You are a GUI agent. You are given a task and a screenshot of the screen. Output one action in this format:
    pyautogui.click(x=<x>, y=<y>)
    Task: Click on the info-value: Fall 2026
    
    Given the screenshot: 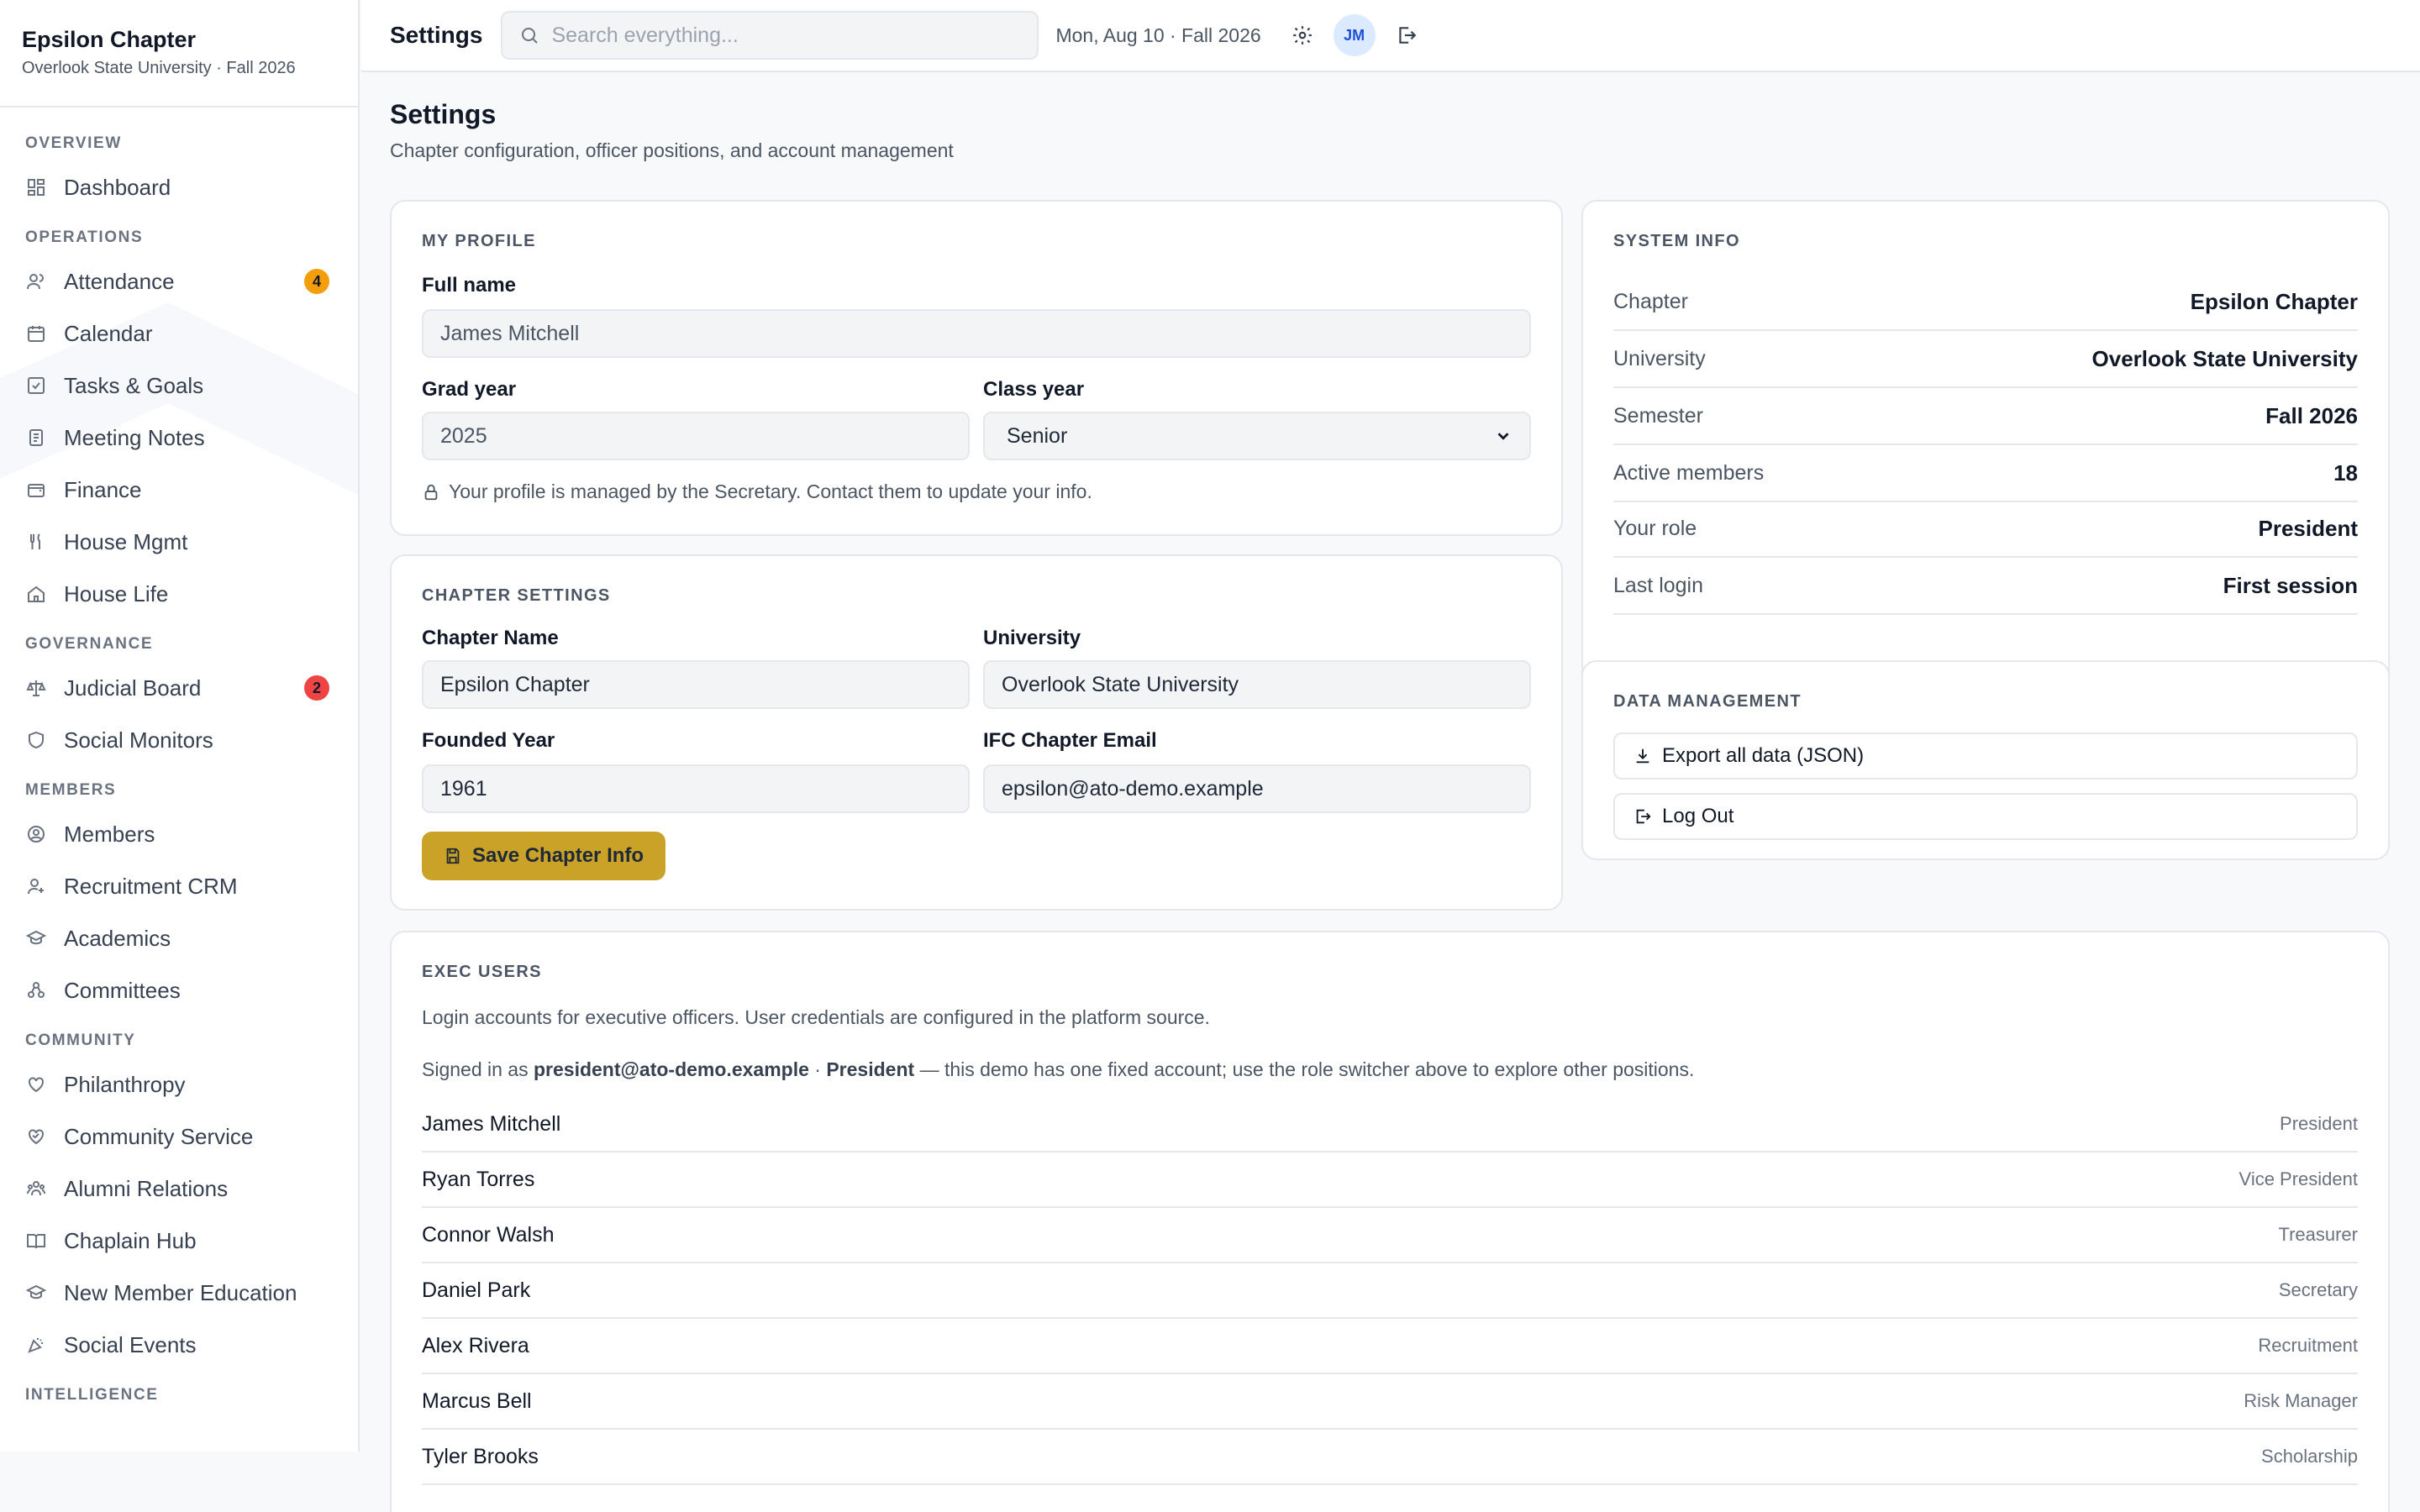 What is the action you would take?
    pyautogui.click(x=2311, y=415)
    